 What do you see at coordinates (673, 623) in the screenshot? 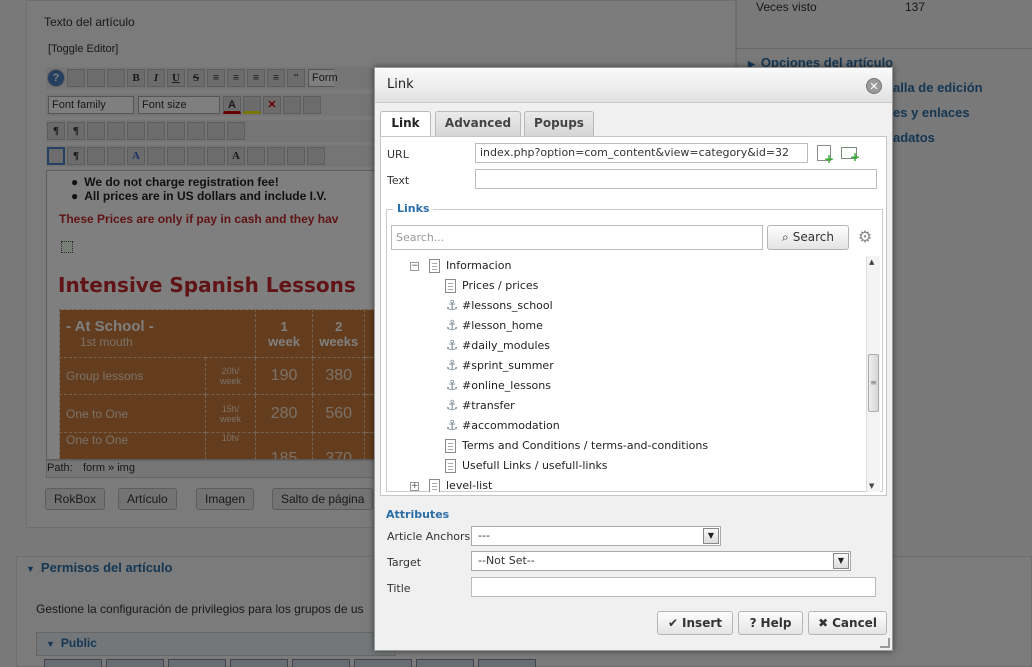
I see `check-icon: ✔` at bounding box center [673, 623].